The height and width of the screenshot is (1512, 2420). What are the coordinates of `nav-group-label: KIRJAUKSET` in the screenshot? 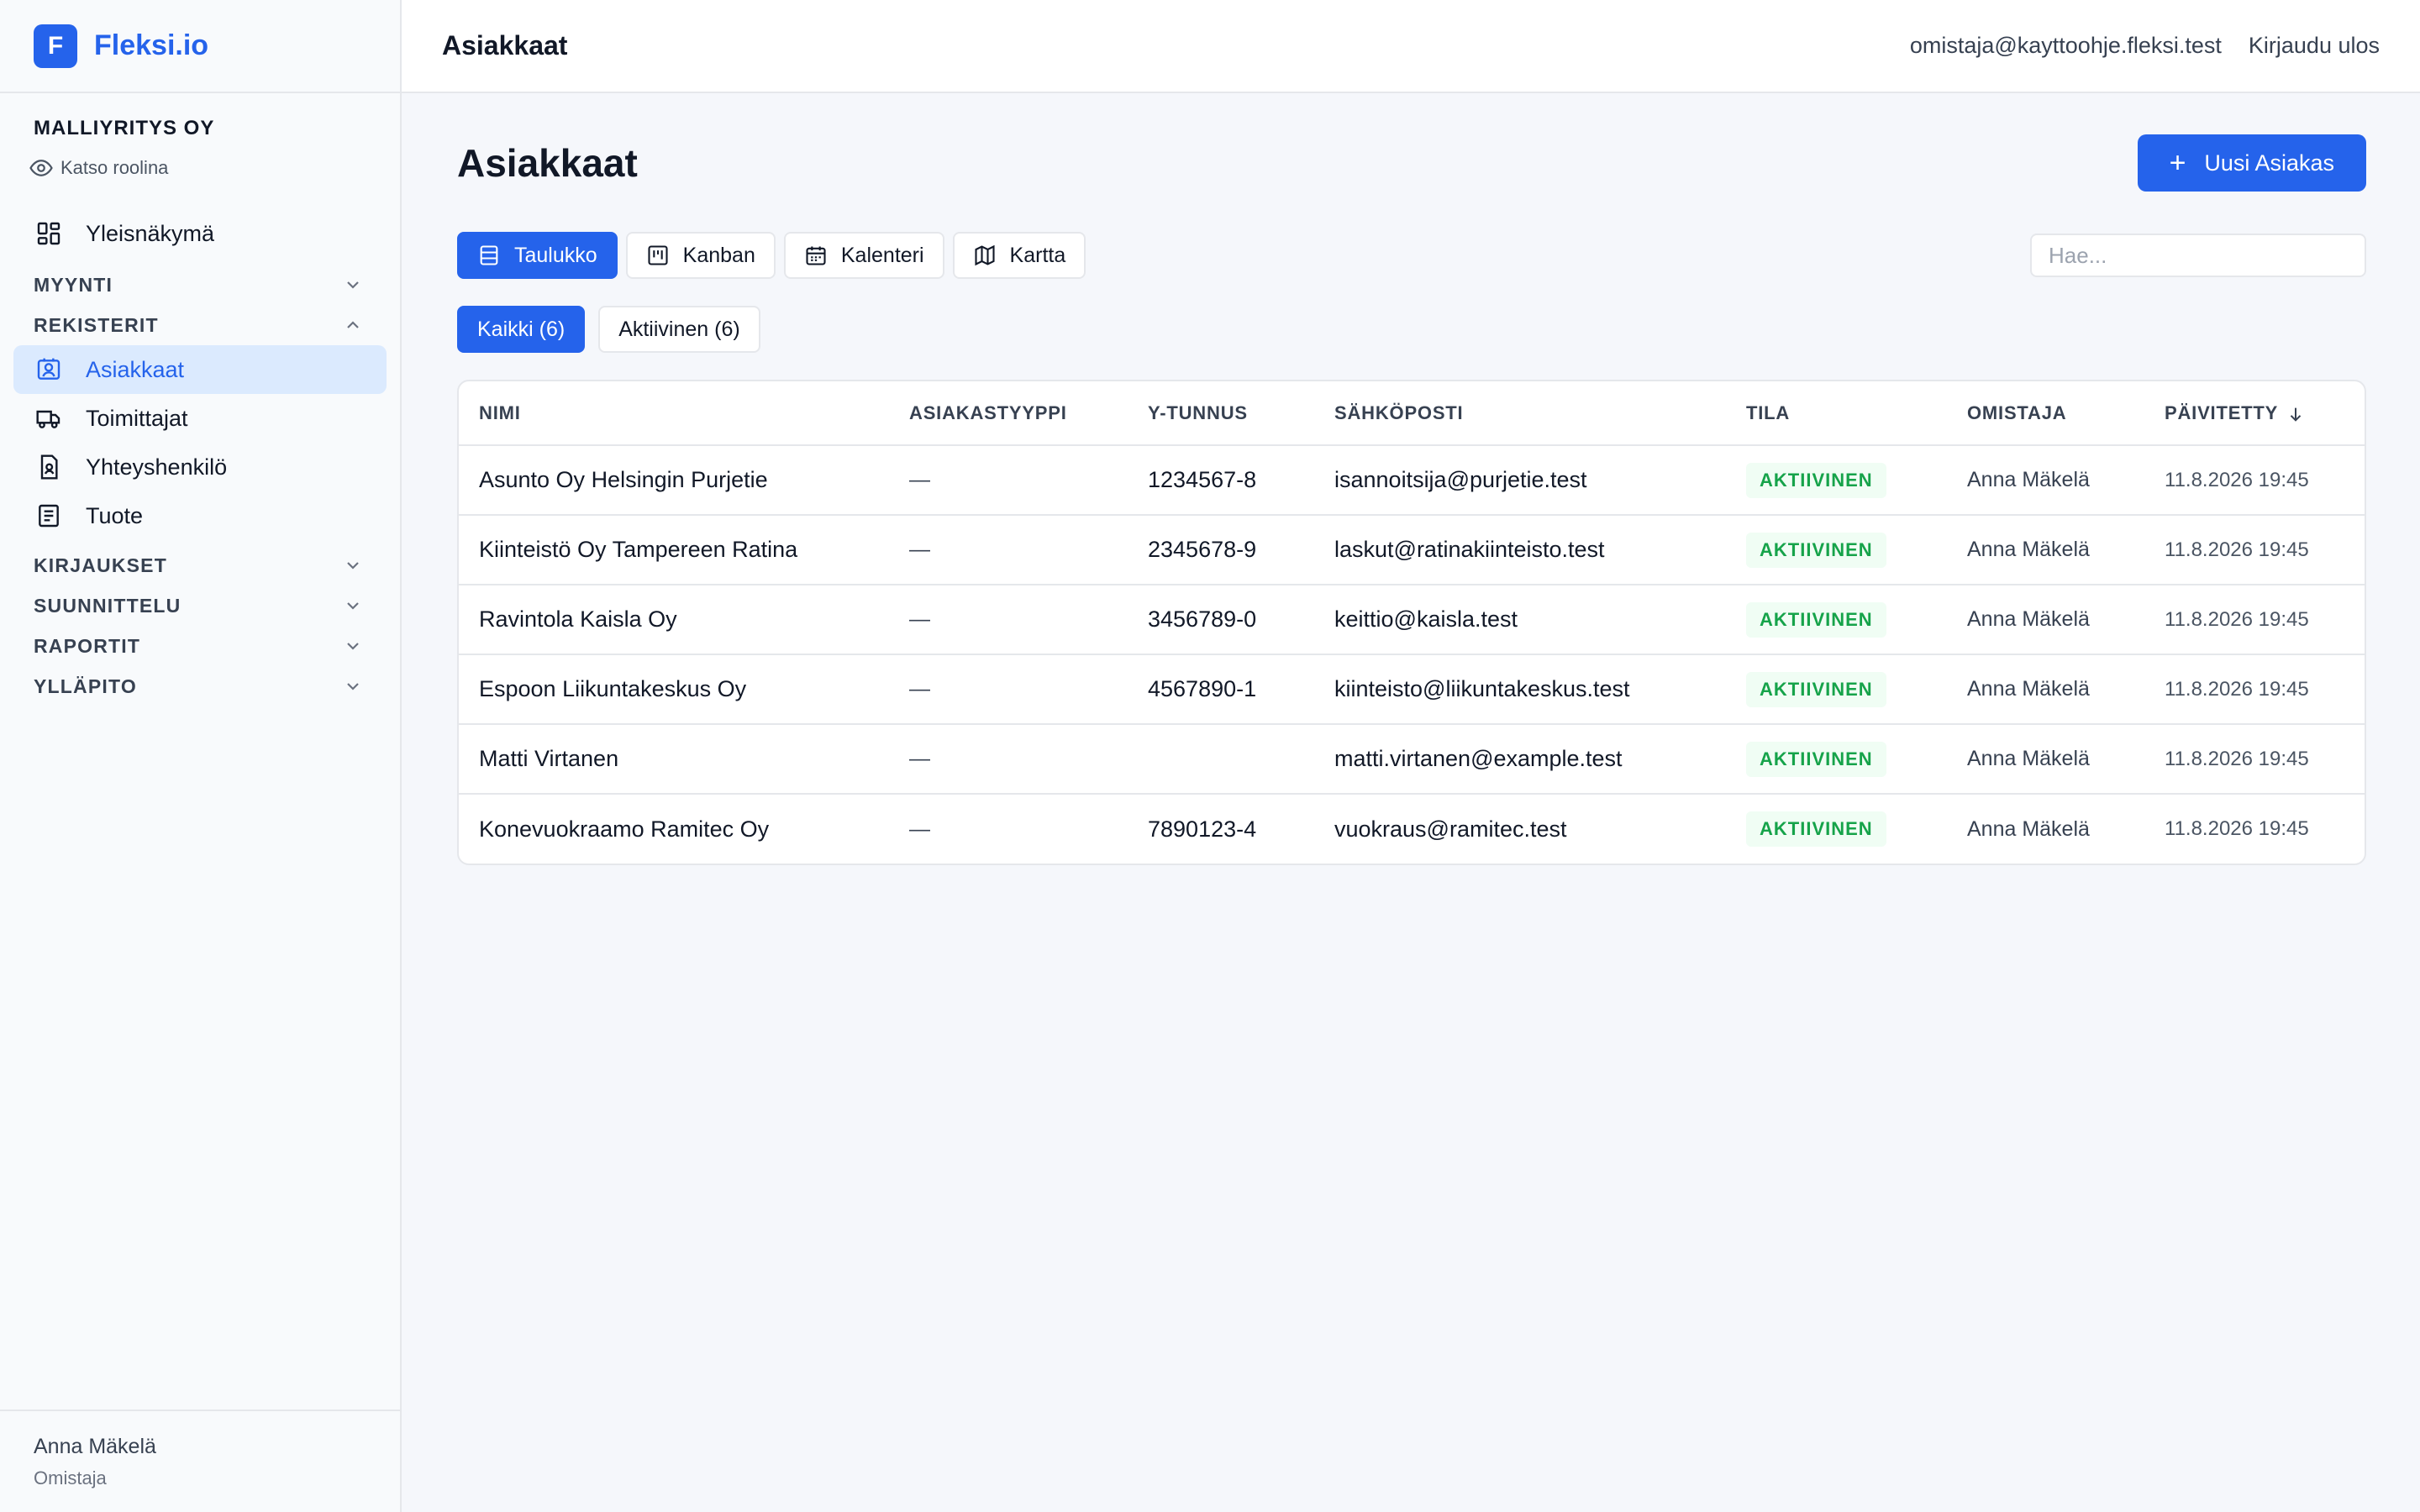 It's located at (100, 565).